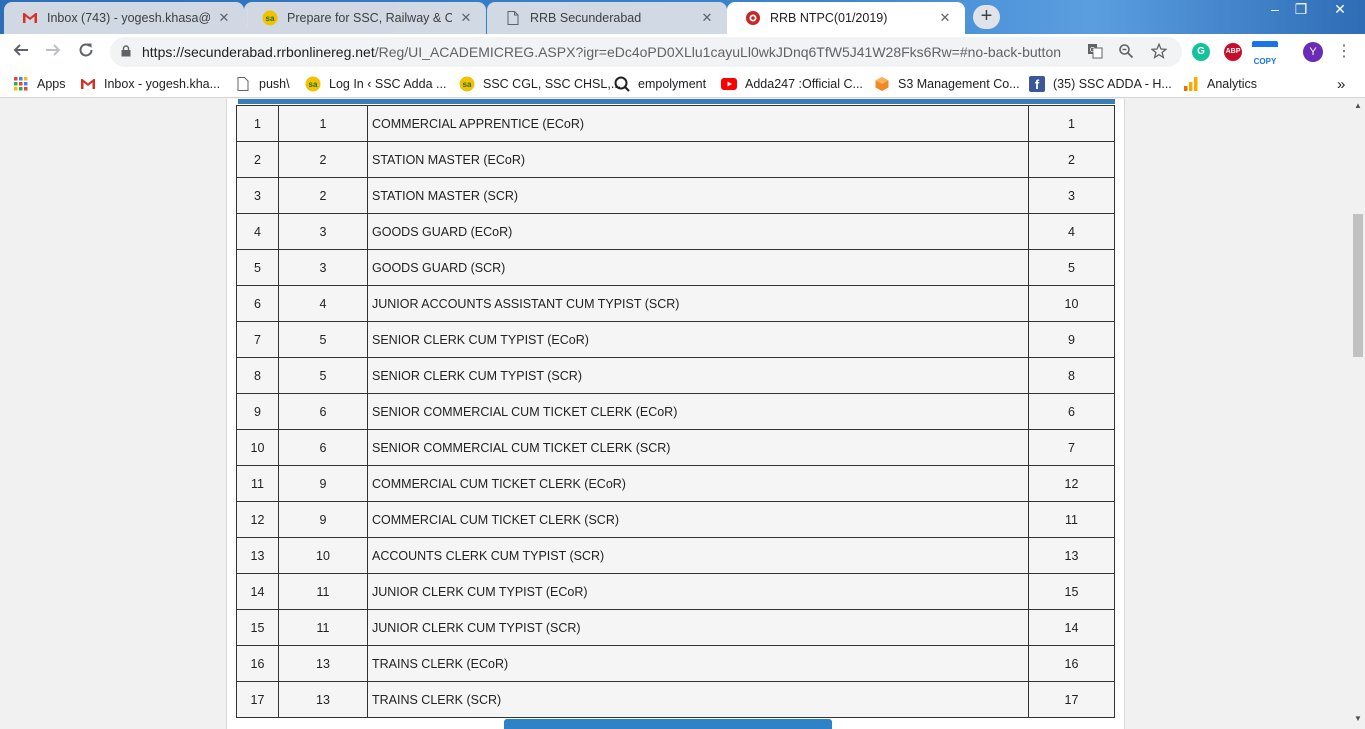 The height and width of the screenshot is (729, 1365). Describe the element at coordinates (257, 123) in the screenshot. I see `serial-number-cell: 1` at that location.